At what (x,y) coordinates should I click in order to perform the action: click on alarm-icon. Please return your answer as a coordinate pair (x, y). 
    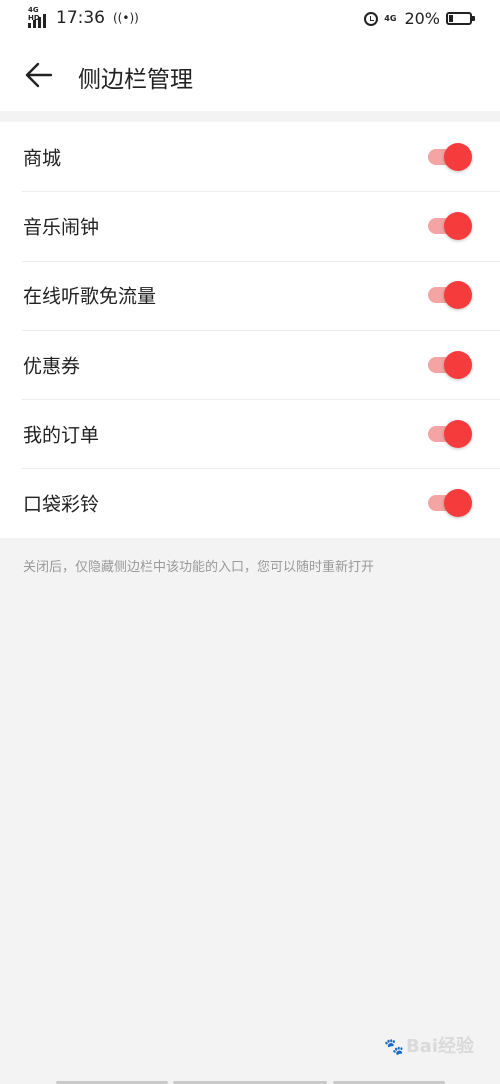
    Looking at the image, I should click on (371, 18).